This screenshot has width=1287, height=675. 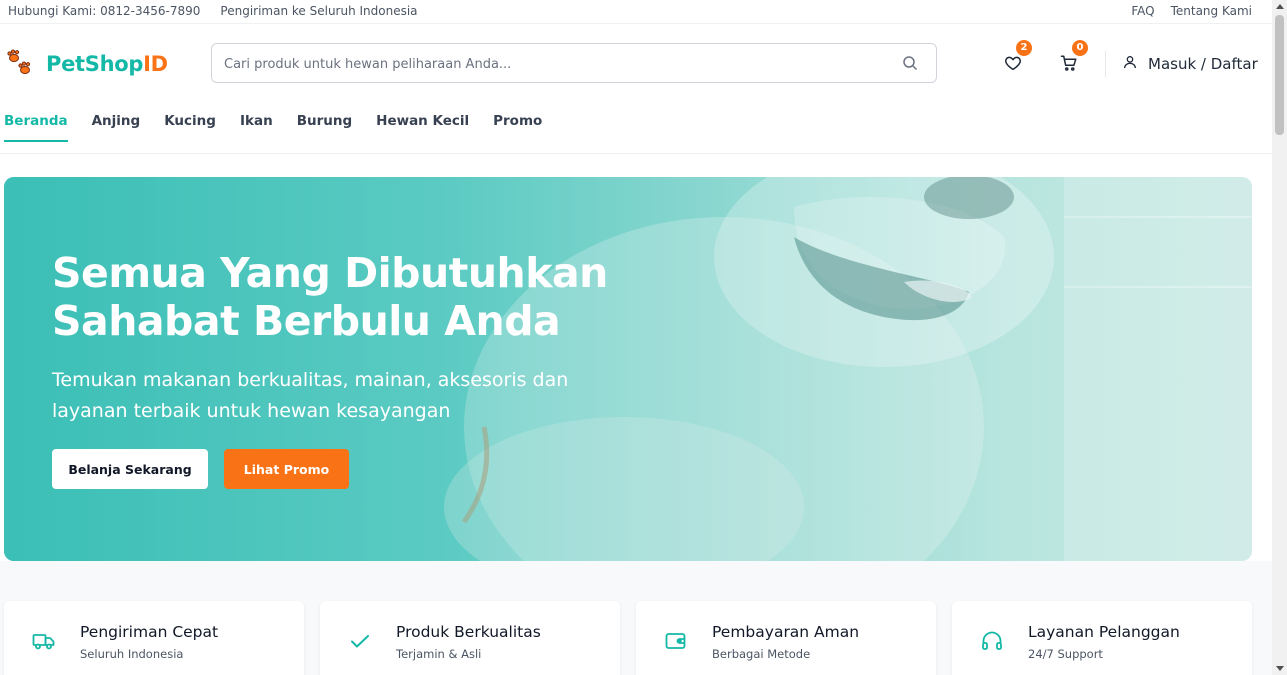 I want to click on feature-card: Pengiriman Cepat Seluruh Indonesia, so click(x=154, y=638).